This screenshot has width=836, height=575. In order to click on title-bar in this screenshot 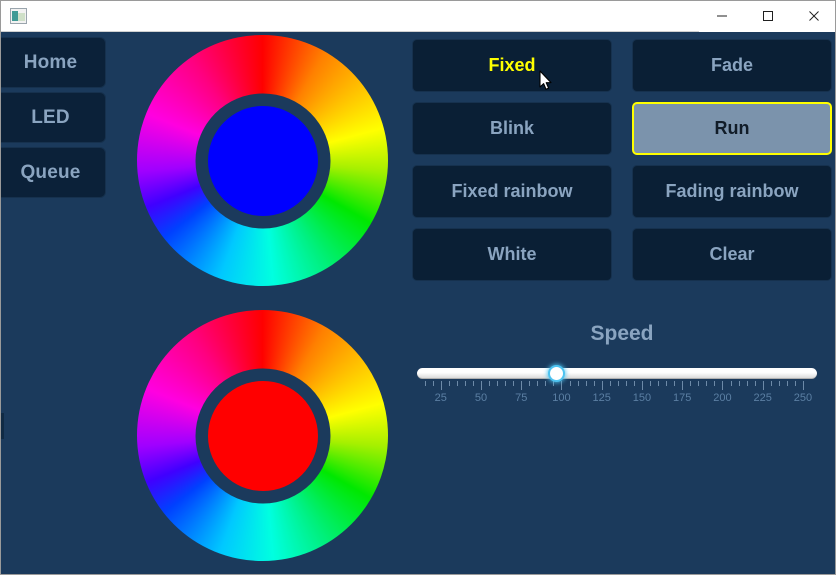, I will do `click(418, 16)`.